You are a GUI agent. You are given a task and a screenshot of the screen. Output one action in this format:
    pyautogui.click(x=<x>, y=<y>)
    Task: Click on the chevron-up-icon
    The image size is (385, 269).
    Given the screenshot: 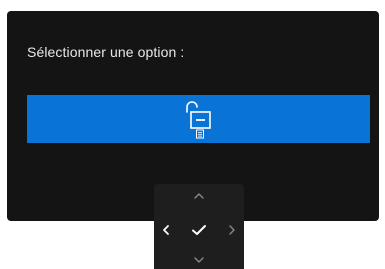 What is the action you would take?
    pyautogui.click(x=199, y=196)
    